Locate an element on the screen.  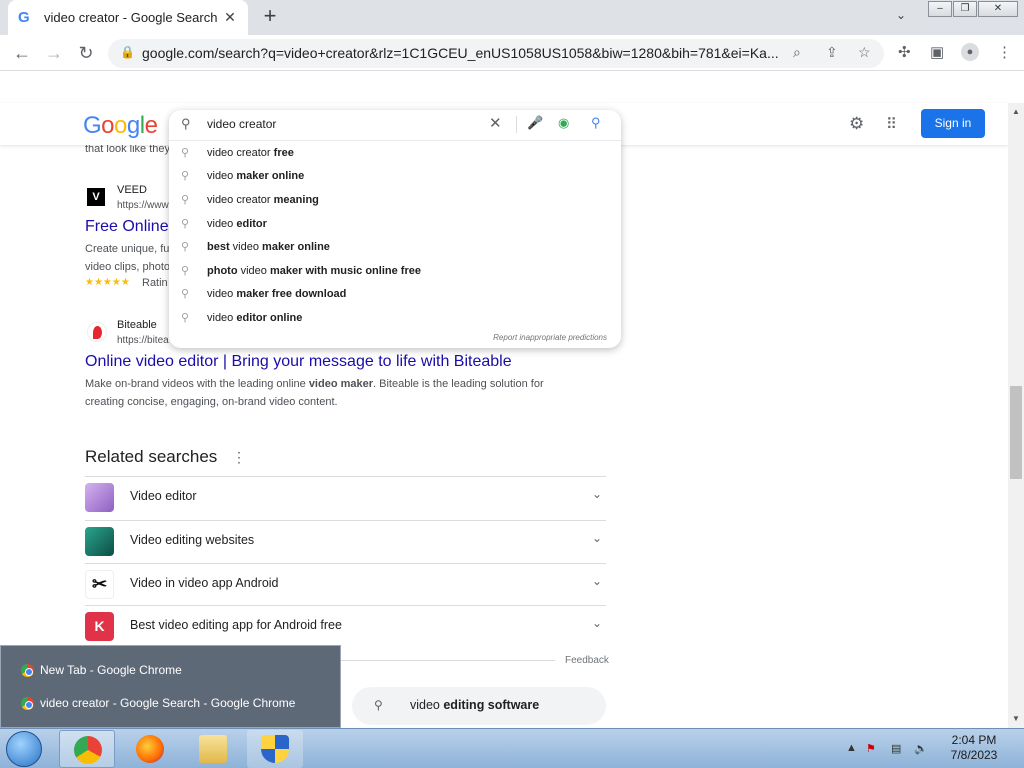
settings-gear-icon: ⚙ is located at coordinates (856, 124).